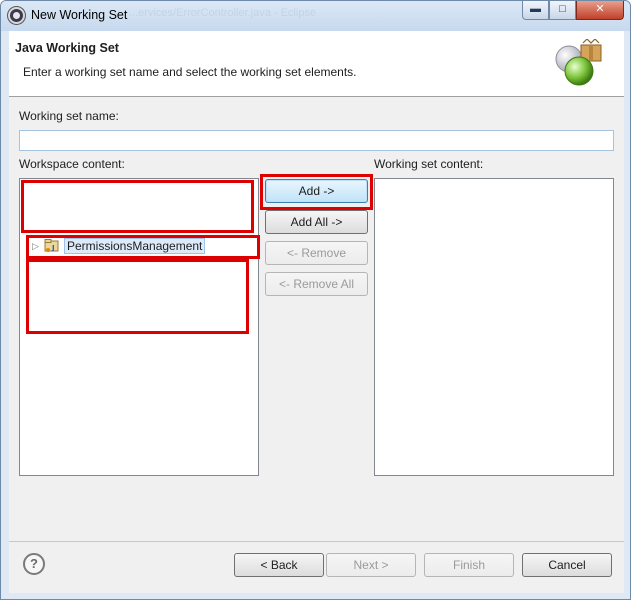  What do you see at coordinates (135, 246) in the screenshot?
I see `tree-item-label: PermissionsManagement` at bounding box center [135, 246].